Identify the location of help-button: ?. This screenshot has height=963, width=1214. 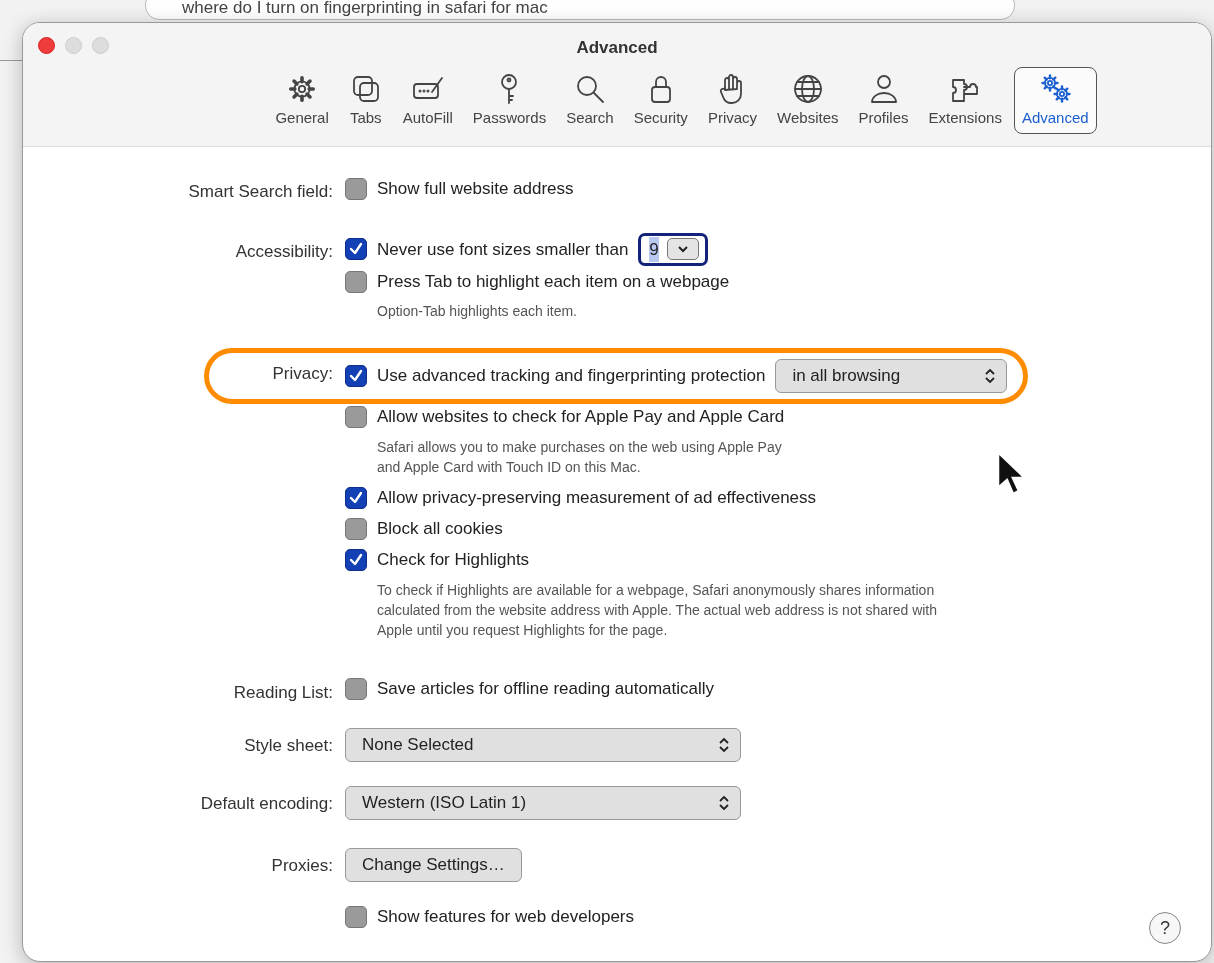
(1165, 928).